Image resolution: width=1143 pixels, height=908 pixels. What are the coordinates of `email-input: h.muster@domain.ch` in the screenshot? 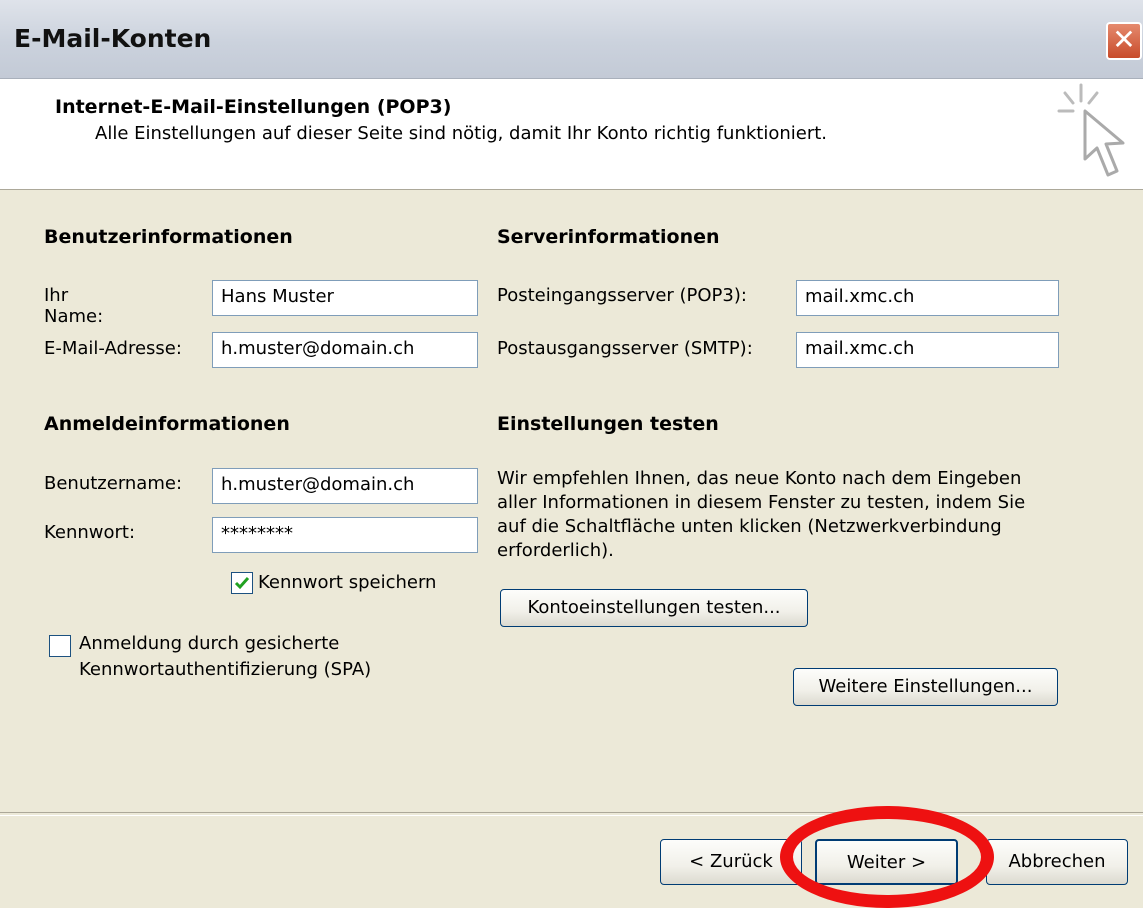 It's located at (345, 350).